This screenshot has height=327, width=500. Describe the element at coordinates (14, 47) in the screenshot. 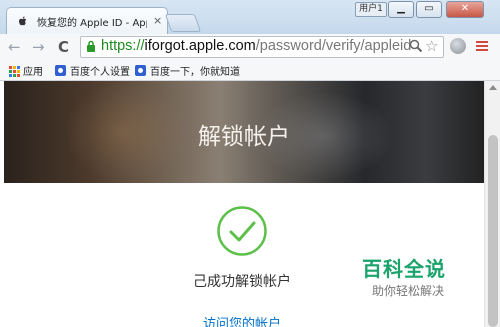

I see `back-icon: ←` at that location.